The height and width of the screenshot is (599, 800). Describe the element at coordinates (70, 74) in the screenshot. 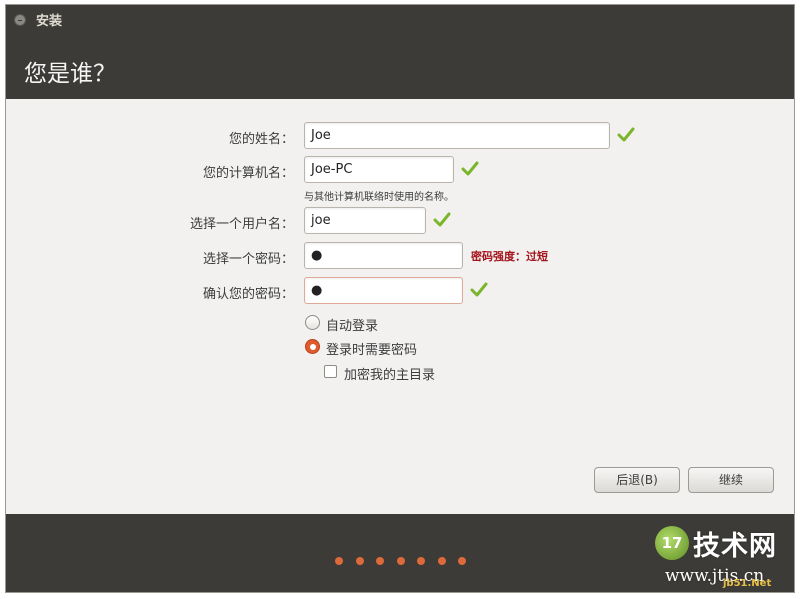

I see `page-title: 您是谁？` at that location.